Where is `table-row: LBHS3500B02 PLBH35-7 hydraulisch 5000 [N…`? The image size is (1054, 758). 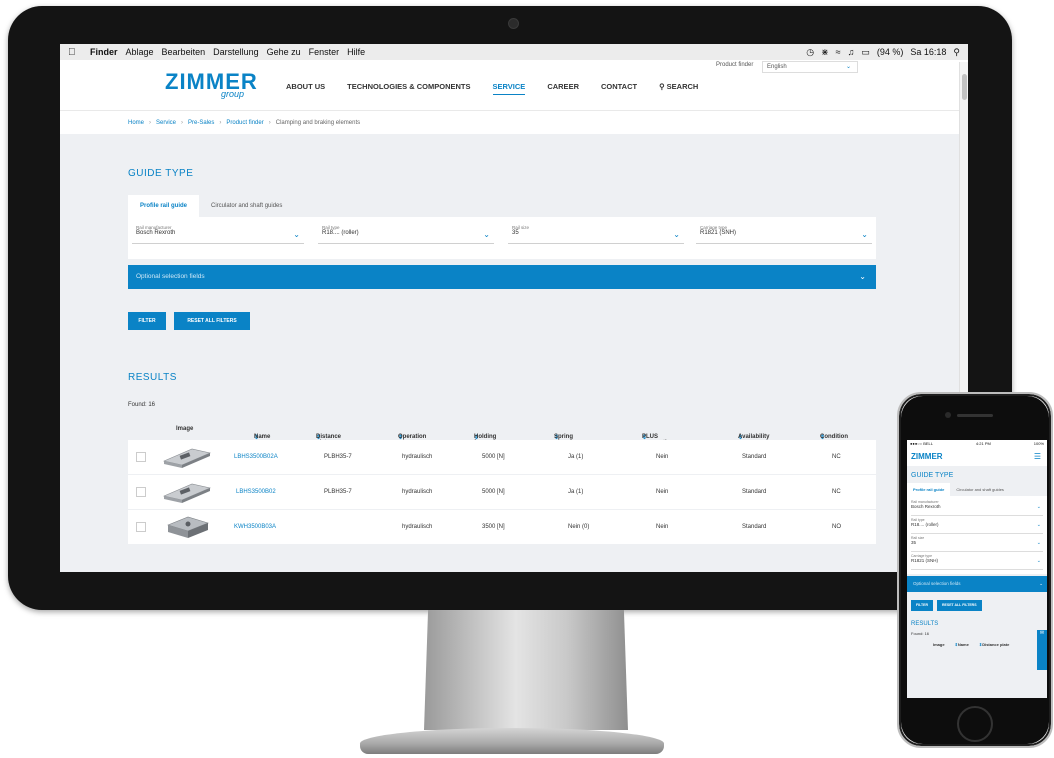 table-row: LBHS3500B02 PLBH35-7 hydraulisch 5000 [N… is located at coordinates (502, 492).